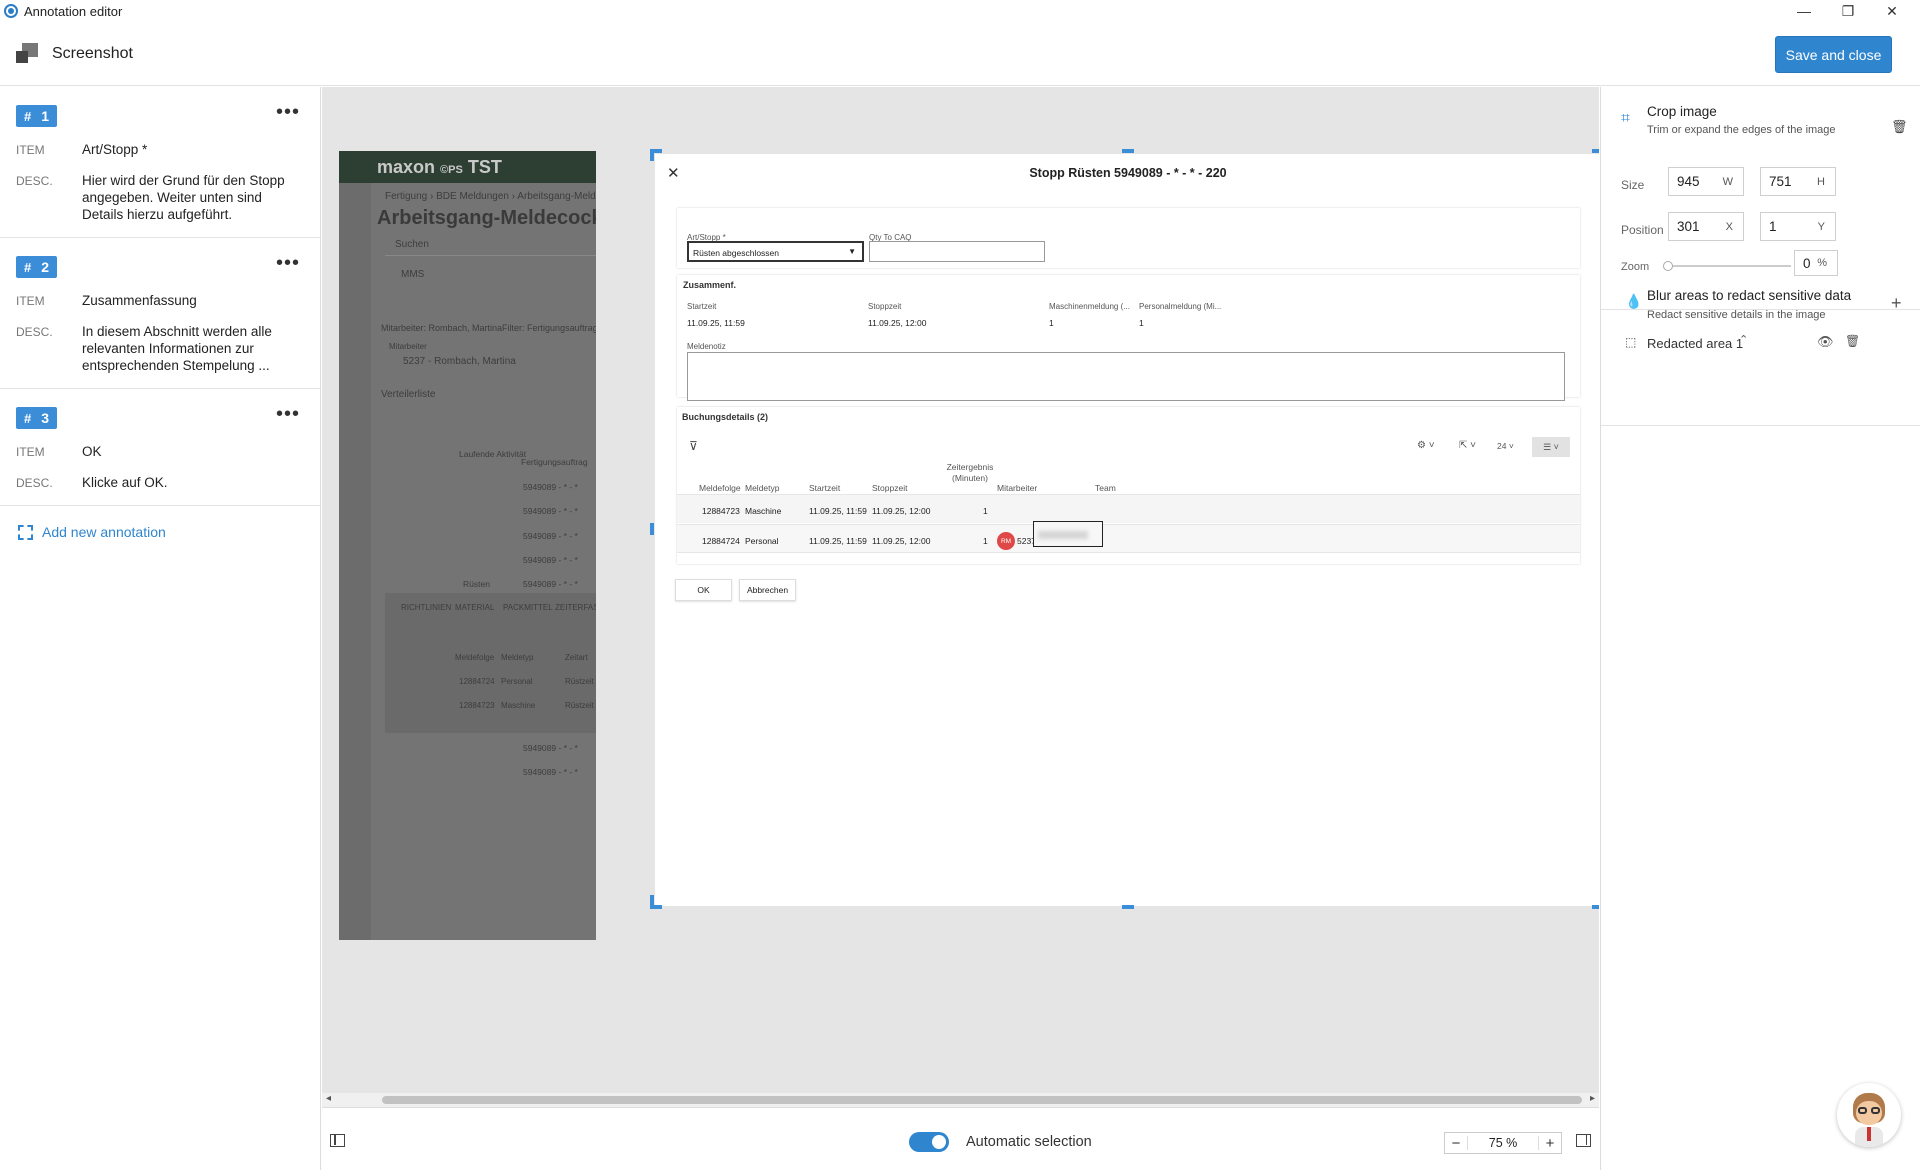 Image resolution: width=1920 pixels, height=1170 pixels. I want to click on dialog-title: Stopp Rüsten 5949089 - * - * - 220, so click(1128, 173).